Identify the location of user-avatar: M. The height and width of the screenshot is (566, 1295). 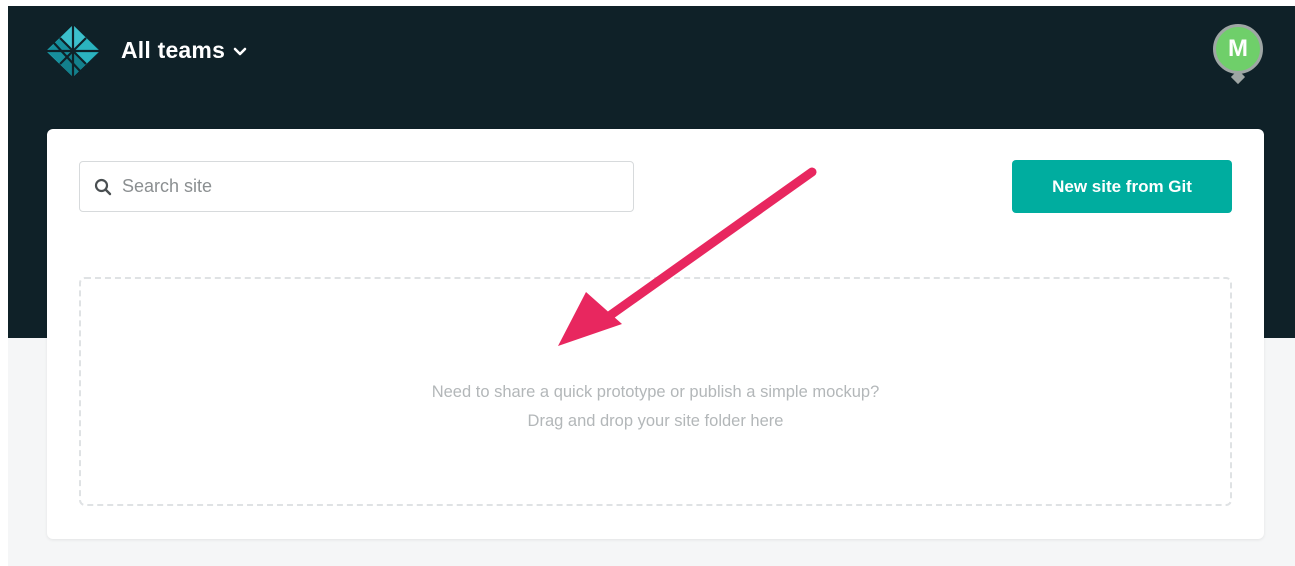
(1238, 49).